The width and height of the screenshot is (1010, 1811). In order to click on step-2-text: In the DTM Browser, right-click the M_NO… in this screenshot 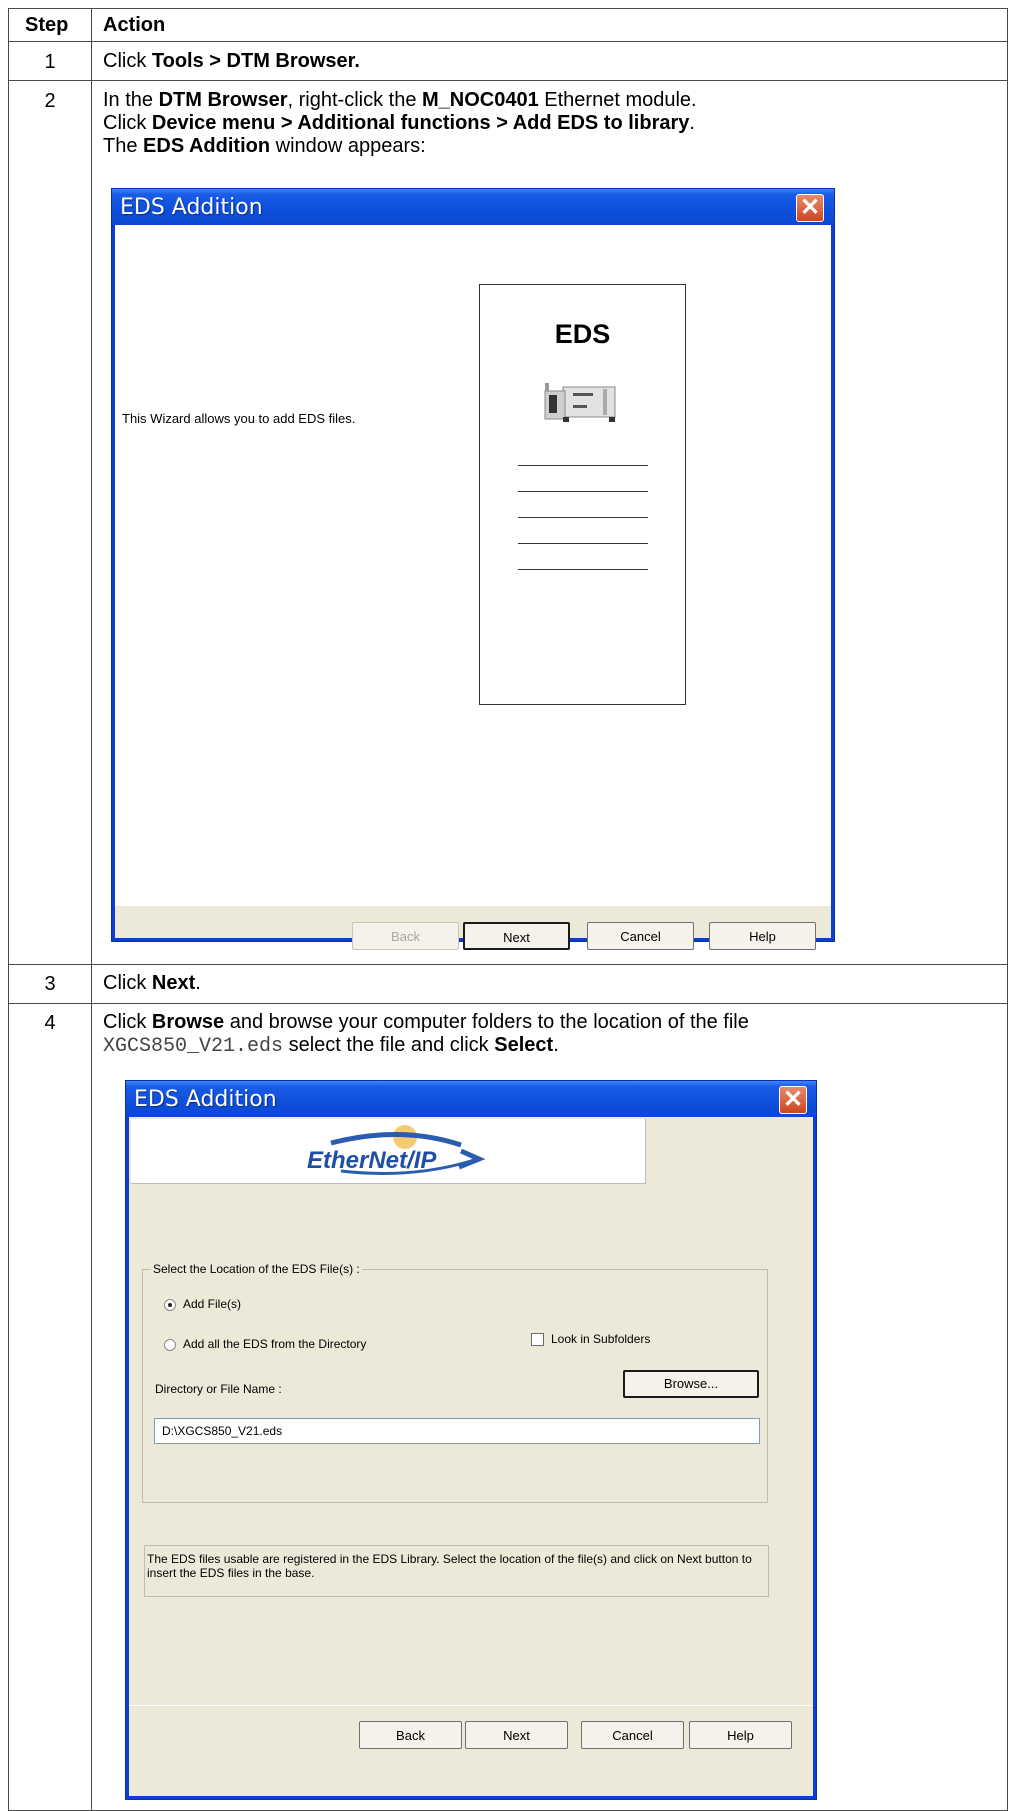, I will do `click(400, 123)`.